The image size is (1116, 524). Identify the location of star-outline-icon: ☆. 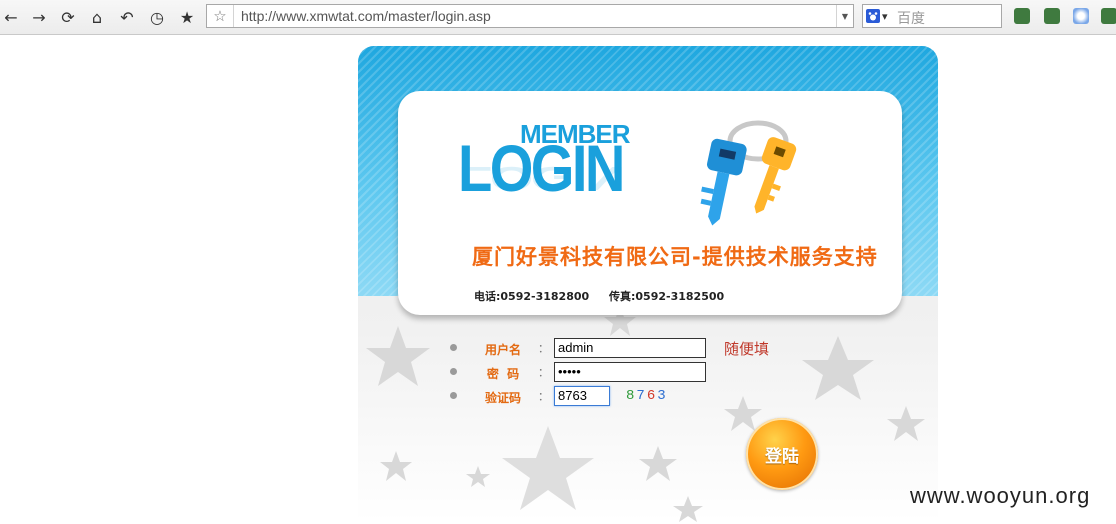
(220, 16).